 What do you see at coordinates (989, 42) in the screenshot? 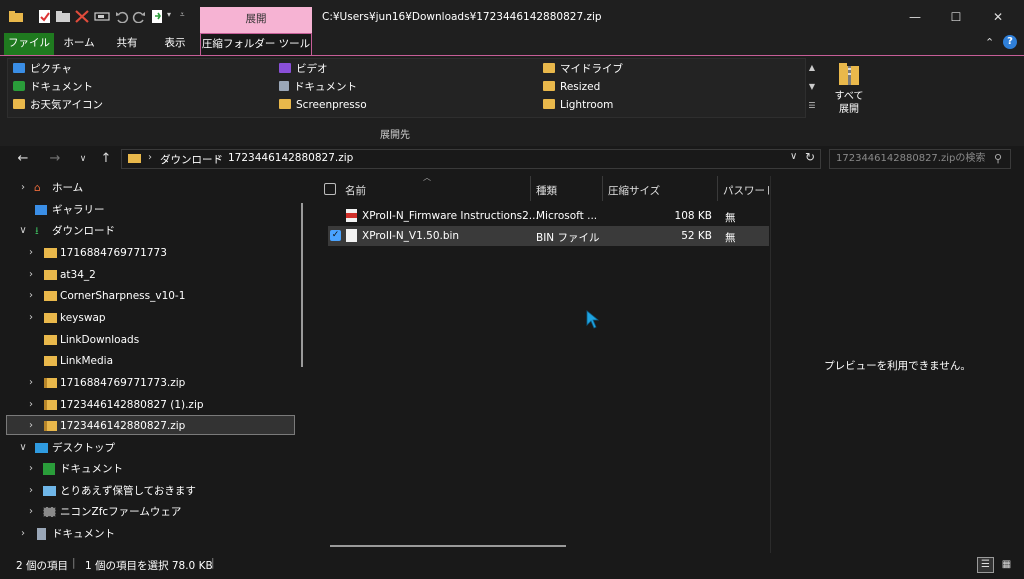
I see `collapse-ribbon-icon: ⌃` at bounding box center [989, 42].